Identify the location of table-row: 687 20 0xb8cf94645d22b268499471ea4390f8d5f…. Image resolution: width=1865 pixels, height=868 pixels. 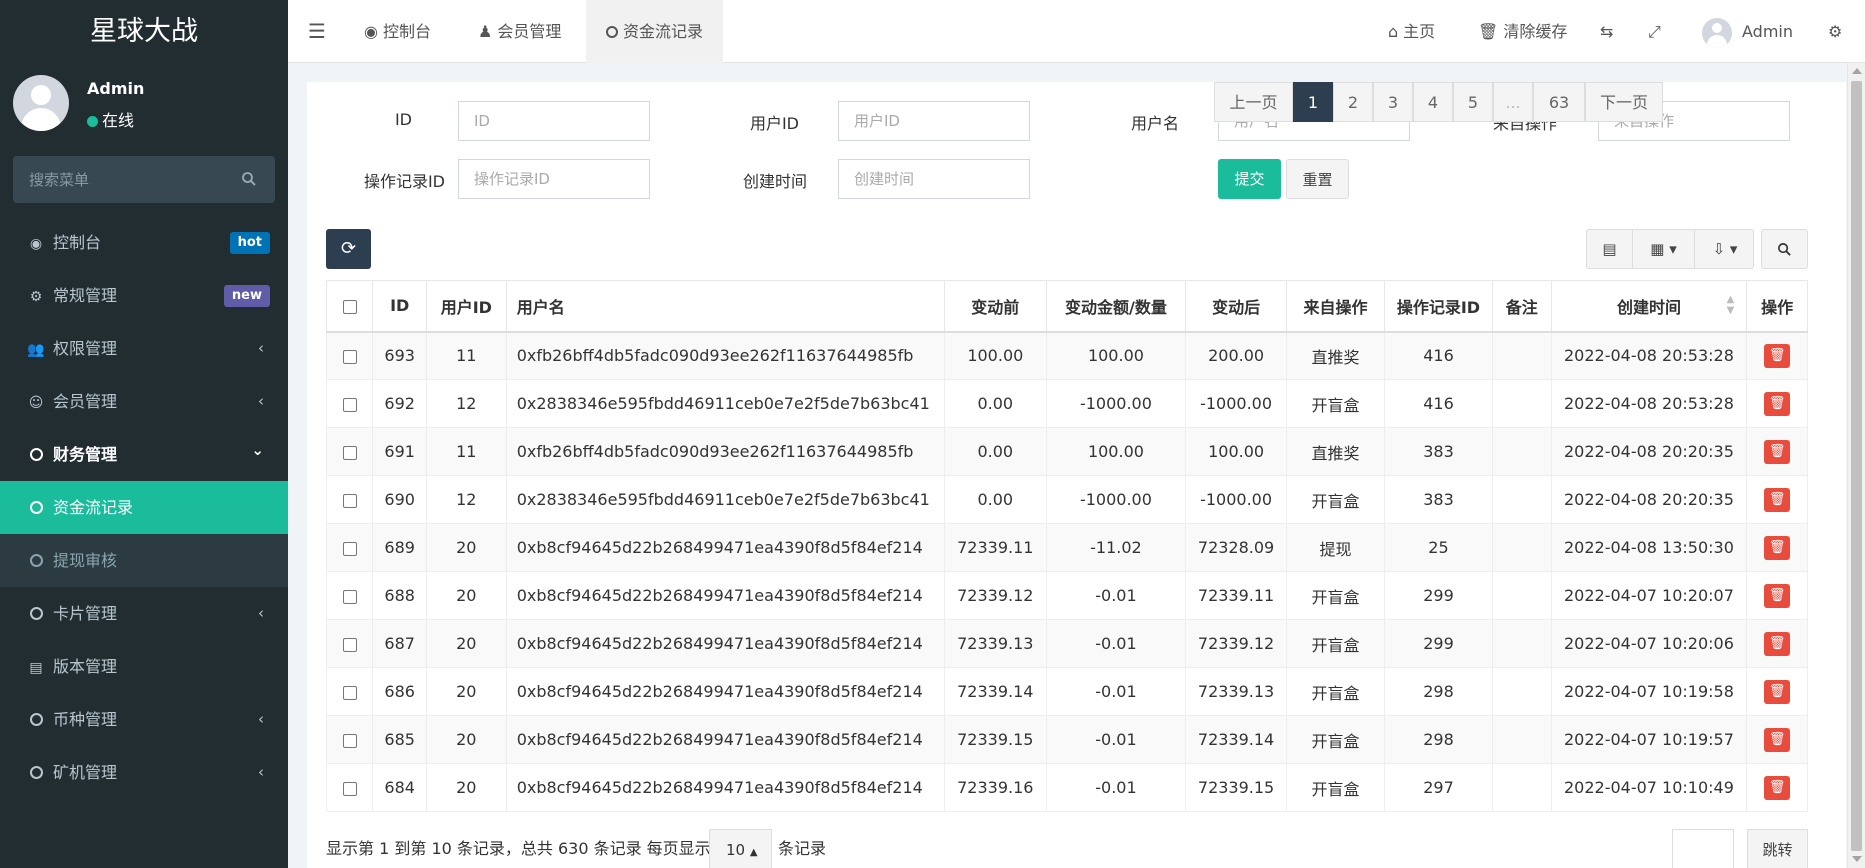
(1066, 643).